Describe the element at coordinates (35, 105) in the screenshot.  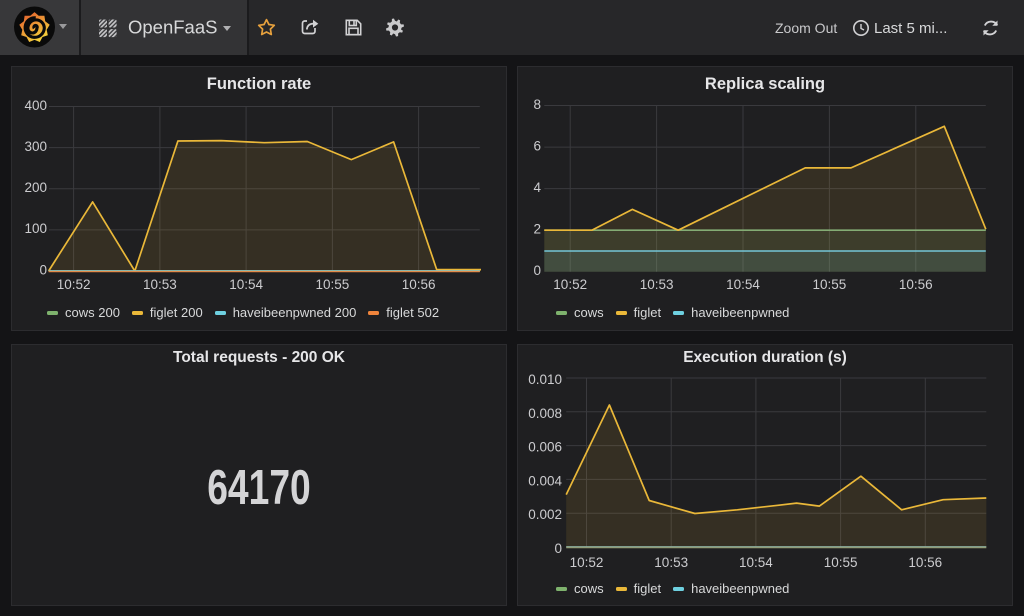
I see `svg-text: 400` at that location.